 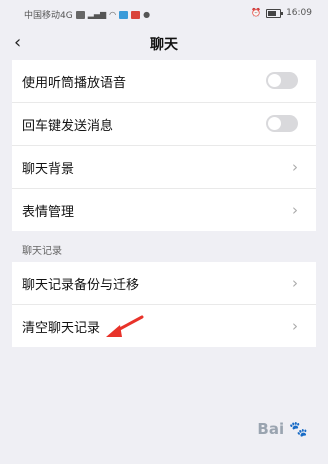 I want to click on setting-label: 回车键发送消息, so click(x=68, y=126).